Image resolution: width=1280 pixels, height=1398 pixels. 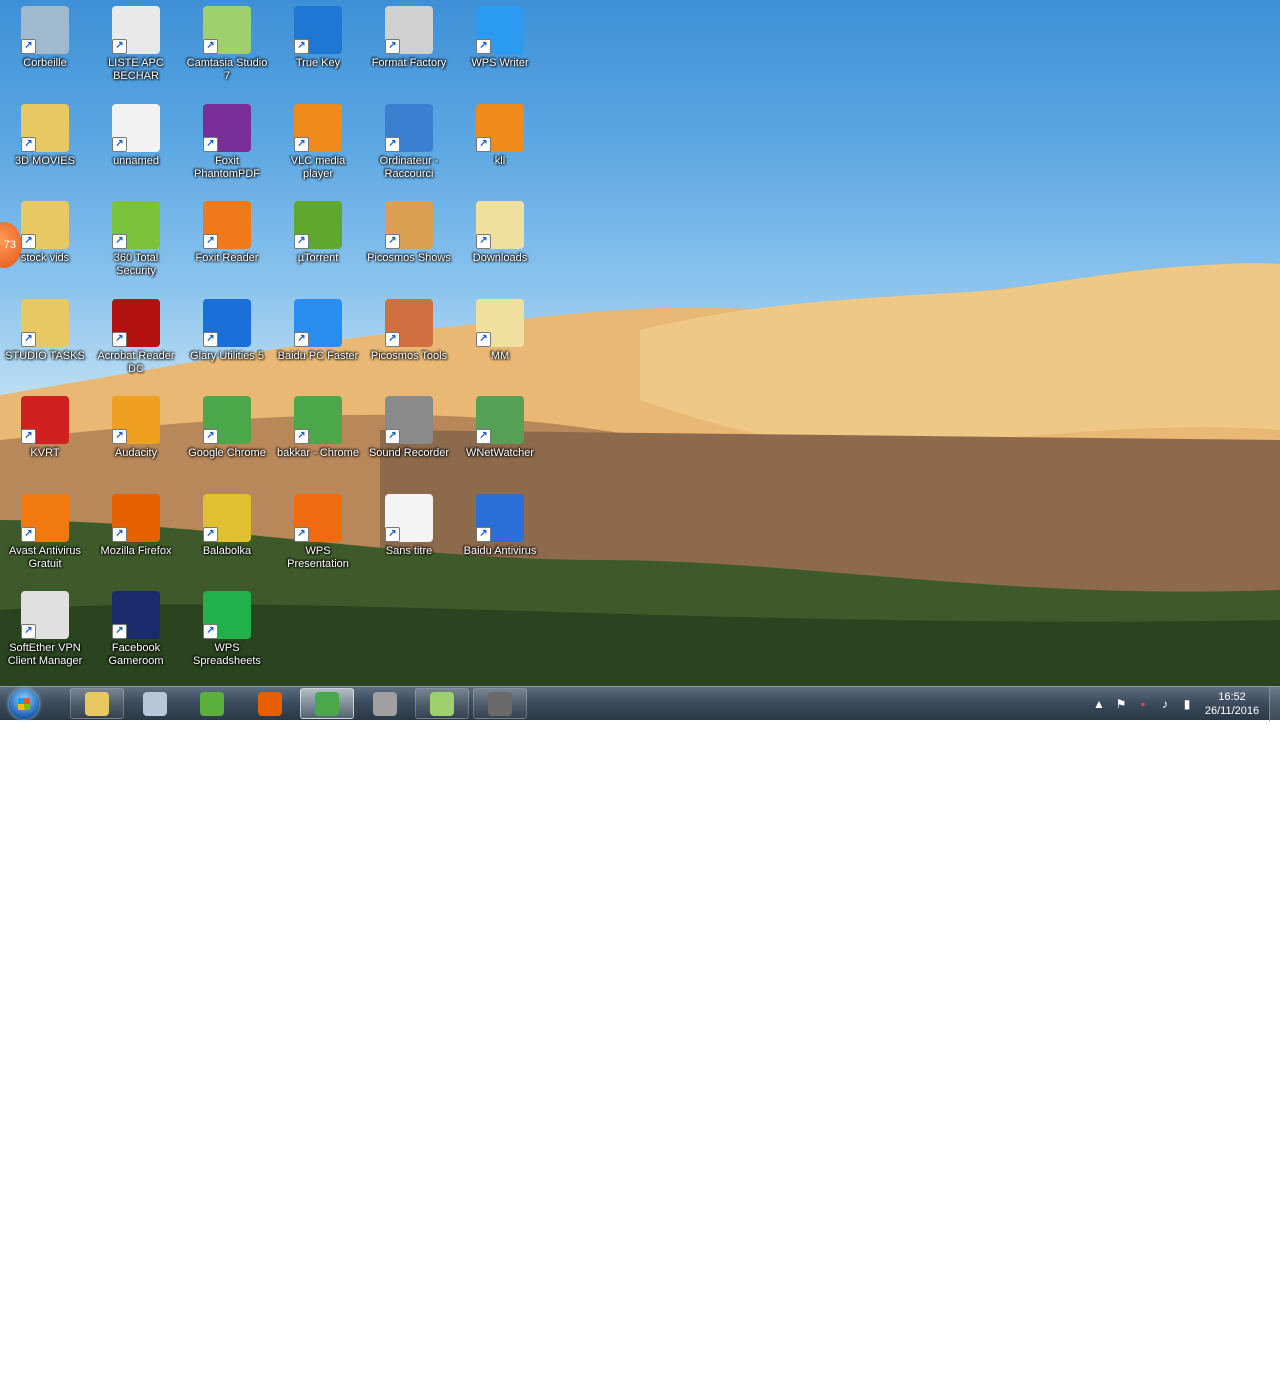 What do you see at coordinates (45, 330) in the screenshot?
I see `desktop-icon: ↗ STUDIO TASKS` at bounding box center [45, 330].